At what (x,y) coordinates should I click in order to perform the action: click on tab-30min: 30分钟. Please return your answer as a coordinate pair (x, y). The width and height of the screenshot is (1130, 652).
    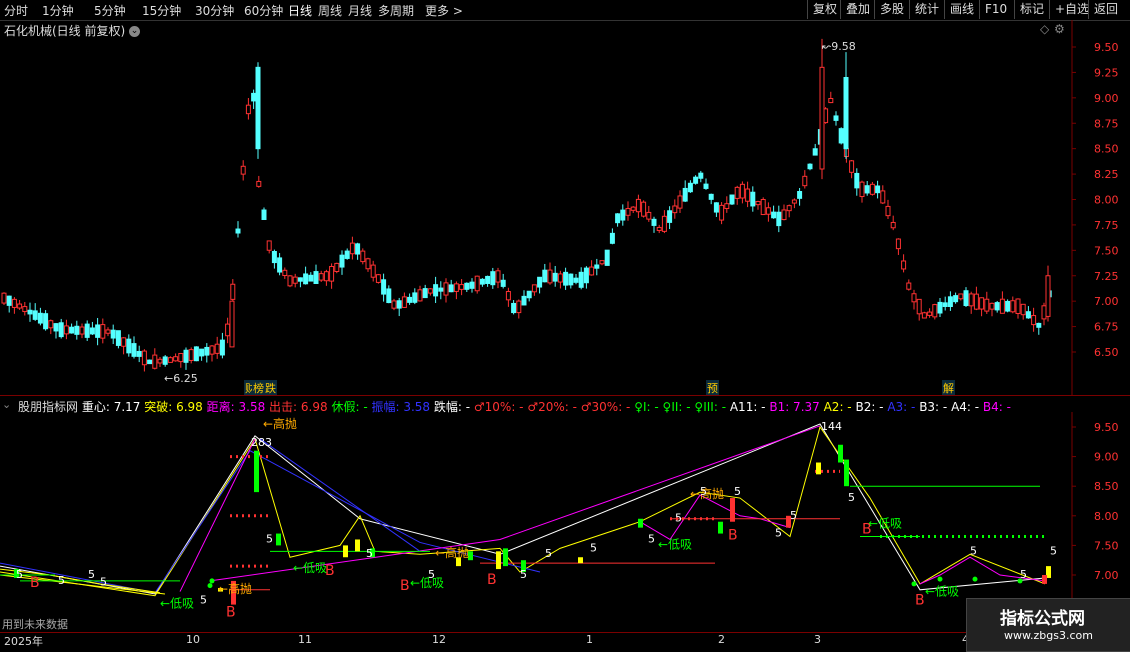
    Looking at the image, I should click on (214, 10).